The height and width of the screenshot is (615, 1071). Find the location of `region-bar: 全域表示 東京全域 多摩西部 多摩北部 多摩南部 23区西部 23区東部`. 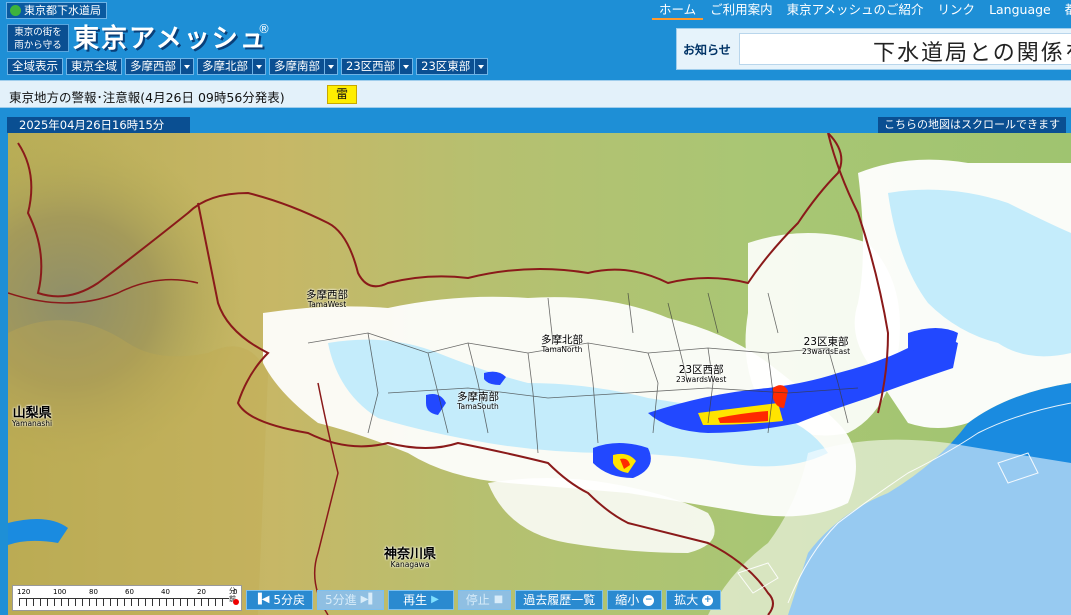

region-bar: 全域表示 東京全域 多摩西部 多摩北部 多摩南部 23区西部 23区東部 is located at coordinates (248, 66).